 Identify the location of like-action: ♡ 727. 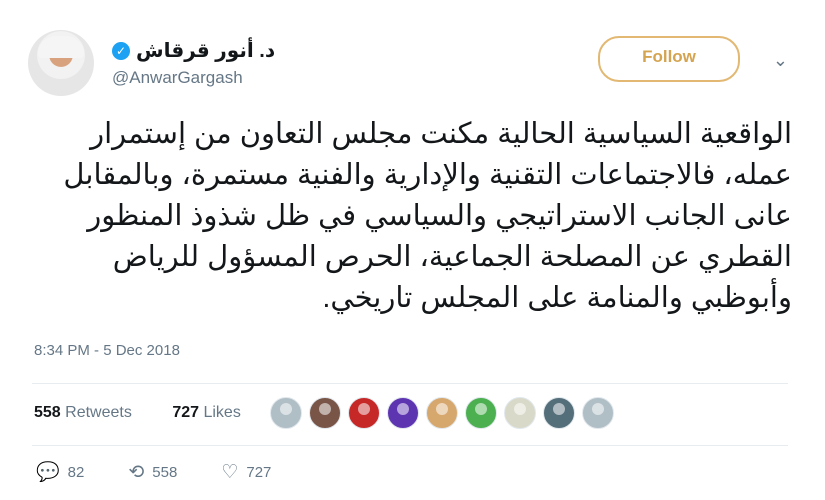
(246, 472).